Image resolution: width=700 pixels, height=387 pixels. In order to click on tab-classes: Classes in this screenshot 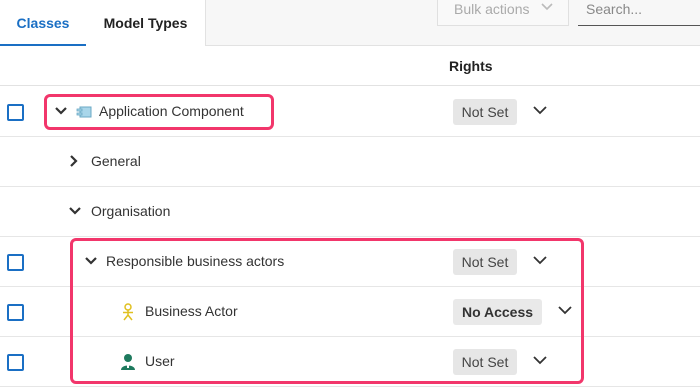, I will do `click(43, 23)`.